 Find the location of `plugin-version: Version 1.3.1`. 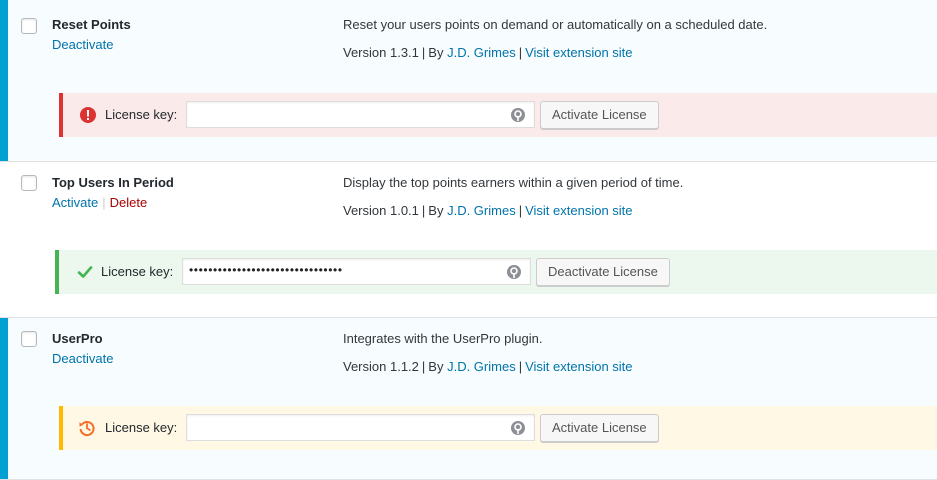

plugin-version: Version 1.3.1 is located at coordinates (381, 52).